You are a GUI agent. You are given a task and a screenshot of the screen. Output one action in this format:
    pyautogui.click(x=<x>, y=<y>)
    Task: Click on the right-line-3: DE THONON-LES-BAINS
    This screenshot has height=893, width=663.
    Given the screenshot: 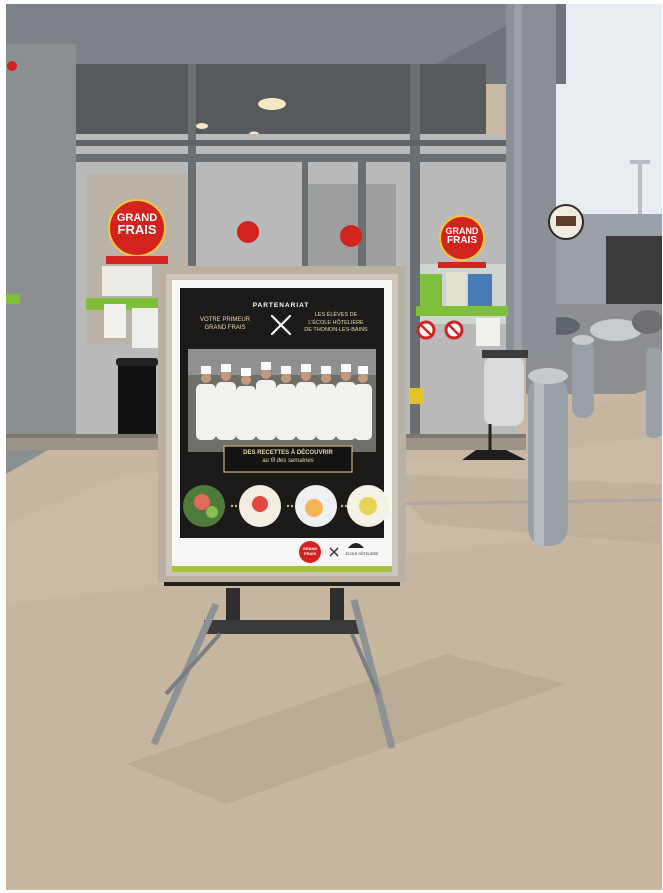 What is the action you would take?
    pyautogui.click(x=336, y=330)
    